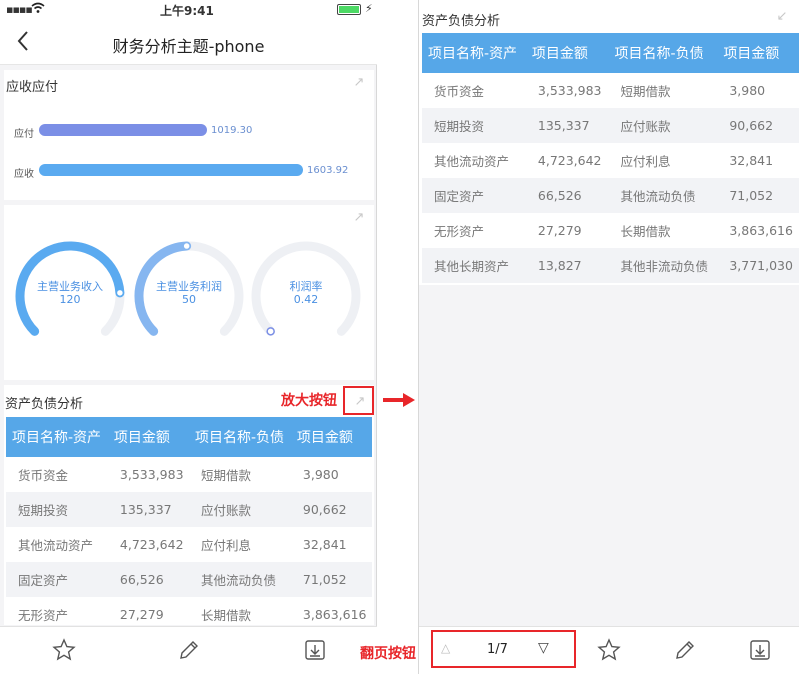 Image resolution: width=799 pixels, height=674 pixels. I want to click on zoom-button-annotation: 放大按钮, so click(309, 401).